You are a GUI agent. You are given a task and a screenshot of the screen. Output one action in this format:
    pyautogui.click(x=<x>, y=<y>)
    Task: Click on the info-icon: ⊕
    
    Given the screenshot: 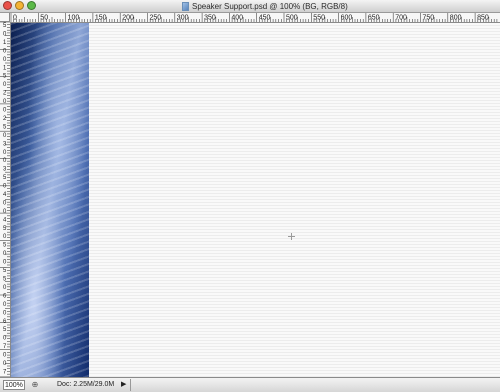 What is the action you would take?
    pyautogui.click(x=35, y=385)
    